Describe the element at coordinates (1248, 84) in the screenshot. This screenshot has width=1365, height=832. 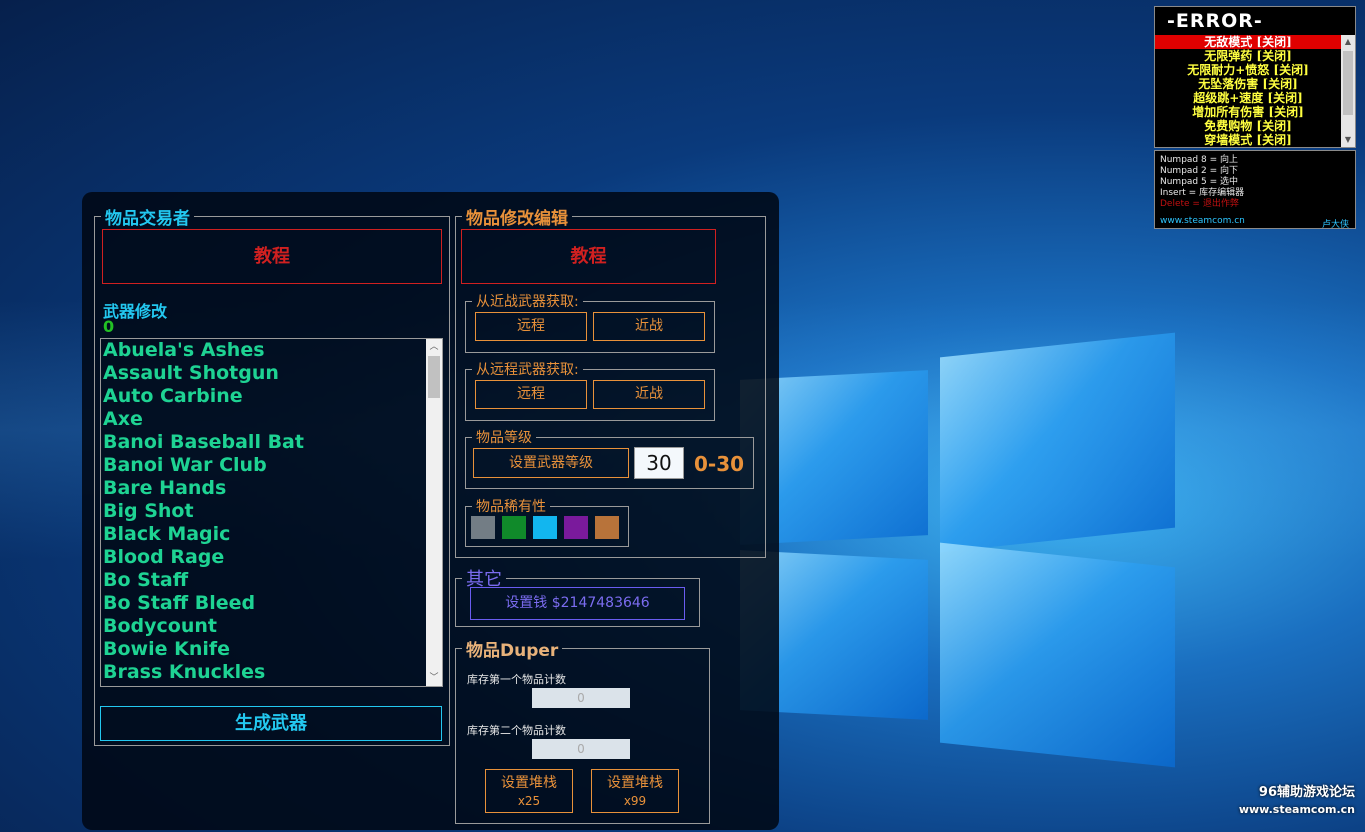
I see `overlay-option: 无坠落伤害 [关闭]` at that location.